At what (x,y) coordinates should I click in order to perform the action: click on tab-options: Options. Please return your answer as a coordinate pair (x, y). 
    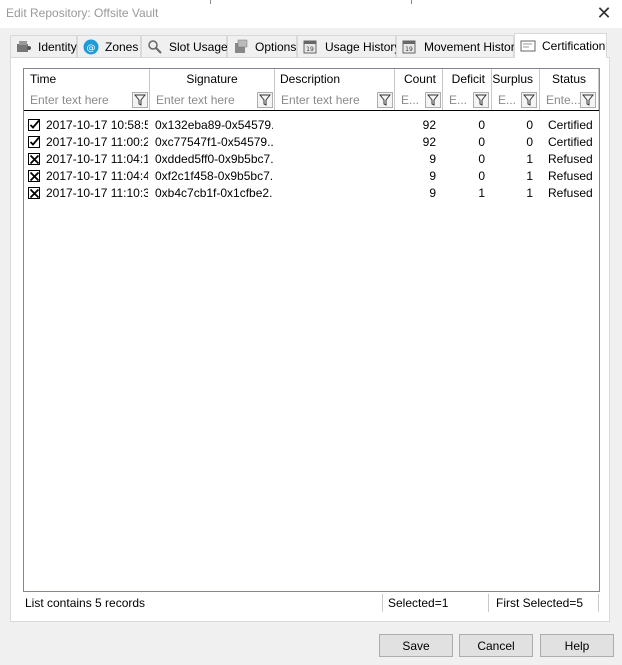
    Looking at the image, I should click on (262, 46).